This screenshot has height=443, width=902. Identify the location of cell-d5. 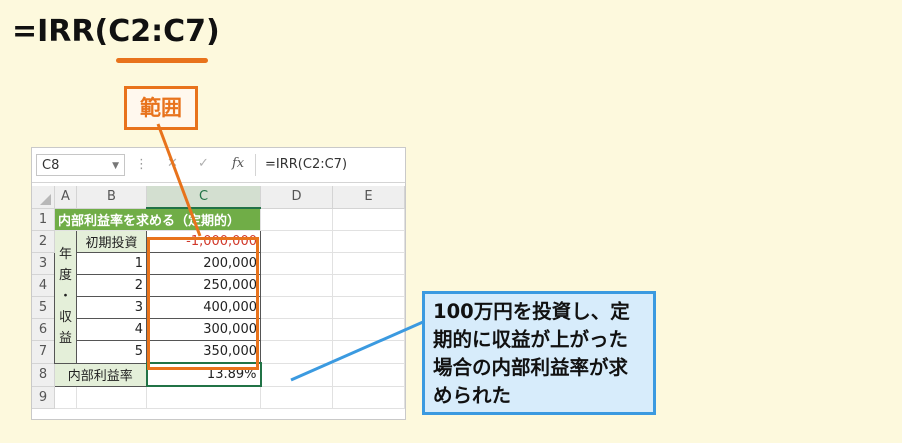
(296, 307).